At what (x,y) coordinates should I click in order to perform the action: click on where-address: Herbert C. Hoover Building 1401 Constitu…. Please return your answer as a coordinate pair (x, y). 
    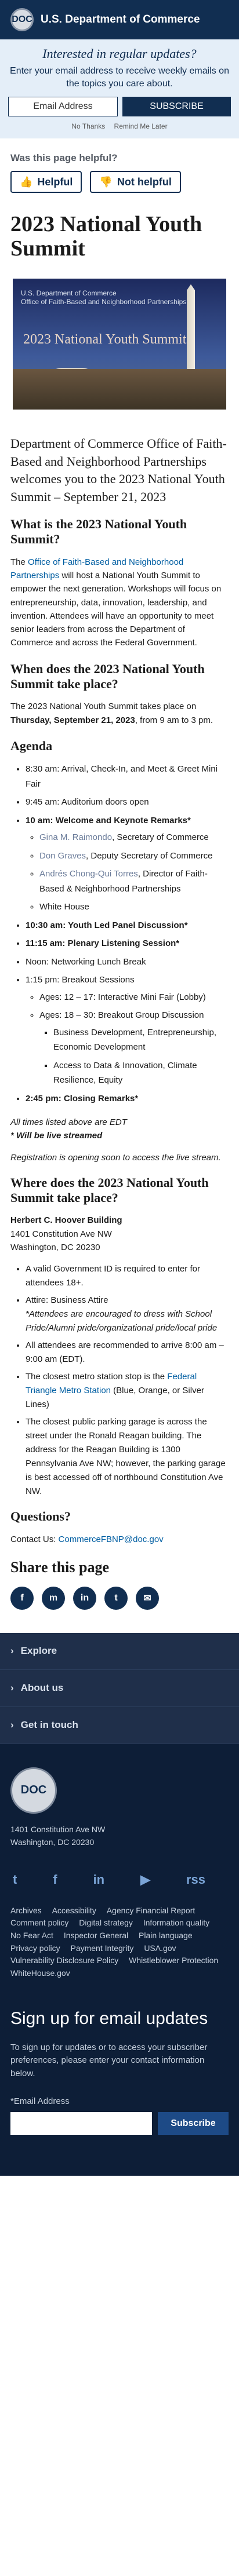
    Looking at the image, I should click on (119, 1234).